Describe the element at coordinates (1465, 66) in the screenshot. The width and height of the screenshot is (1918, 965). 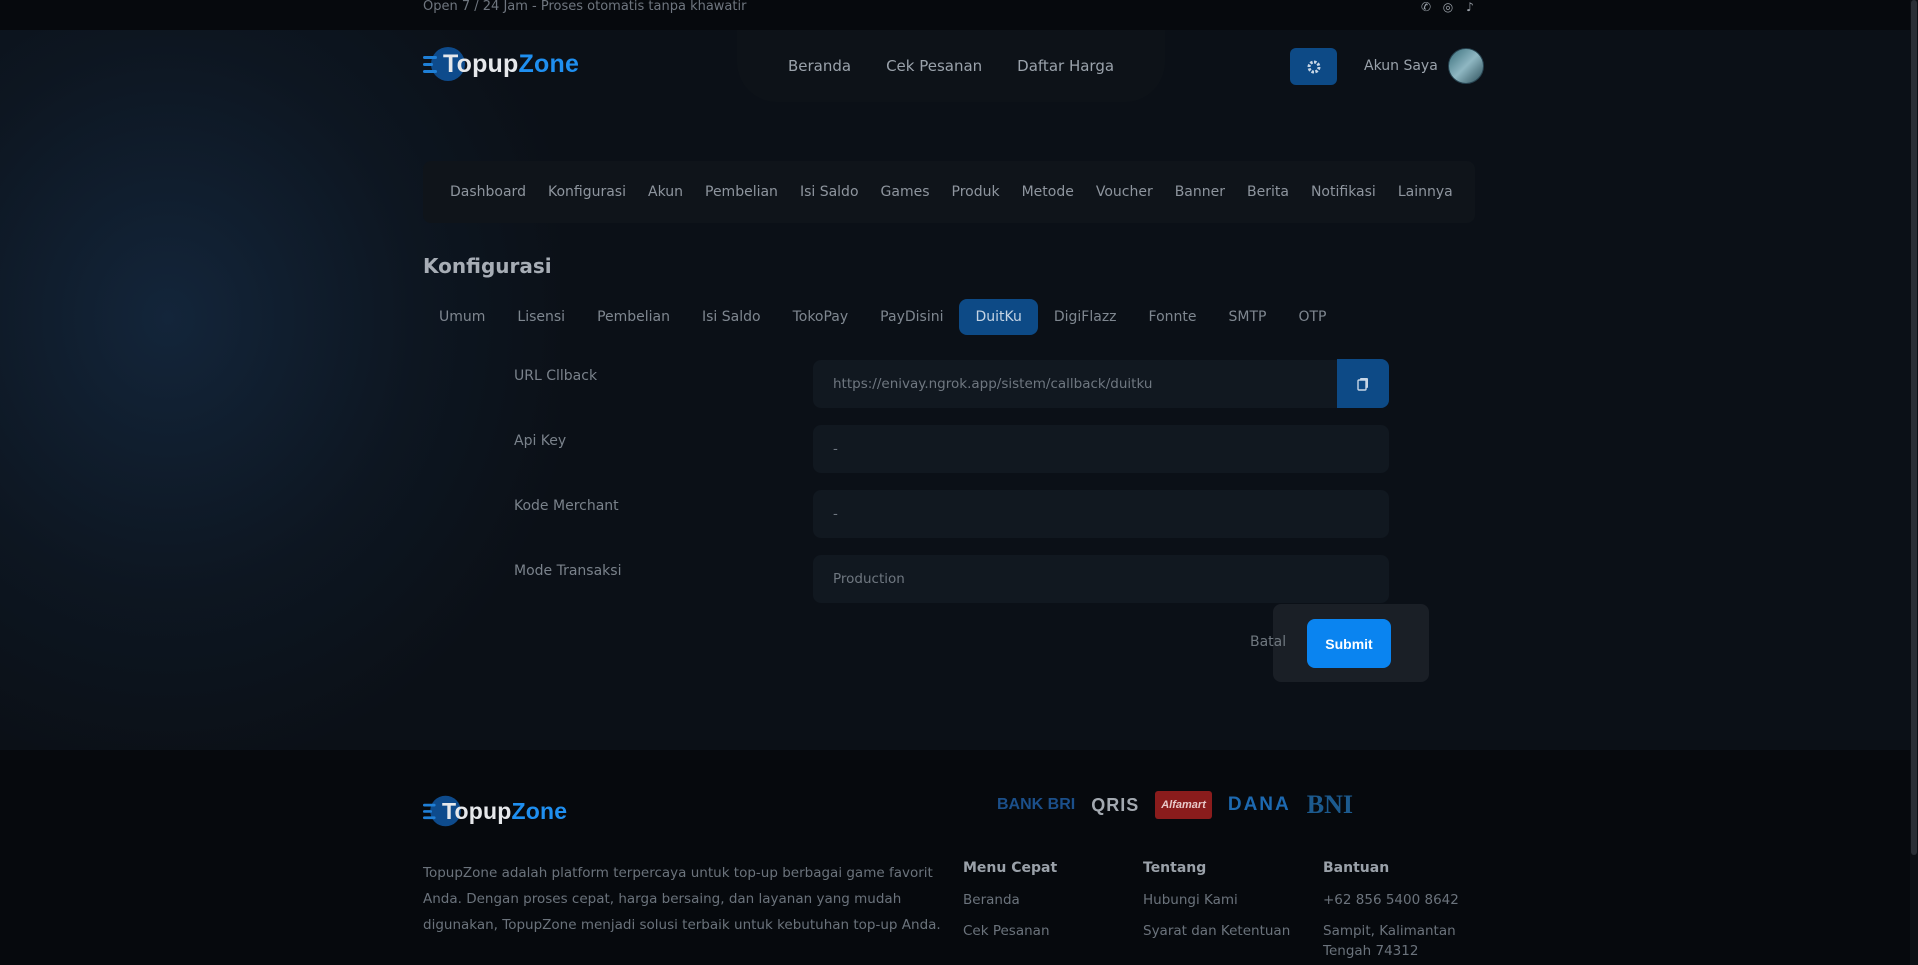
I see `avatar` at that location.